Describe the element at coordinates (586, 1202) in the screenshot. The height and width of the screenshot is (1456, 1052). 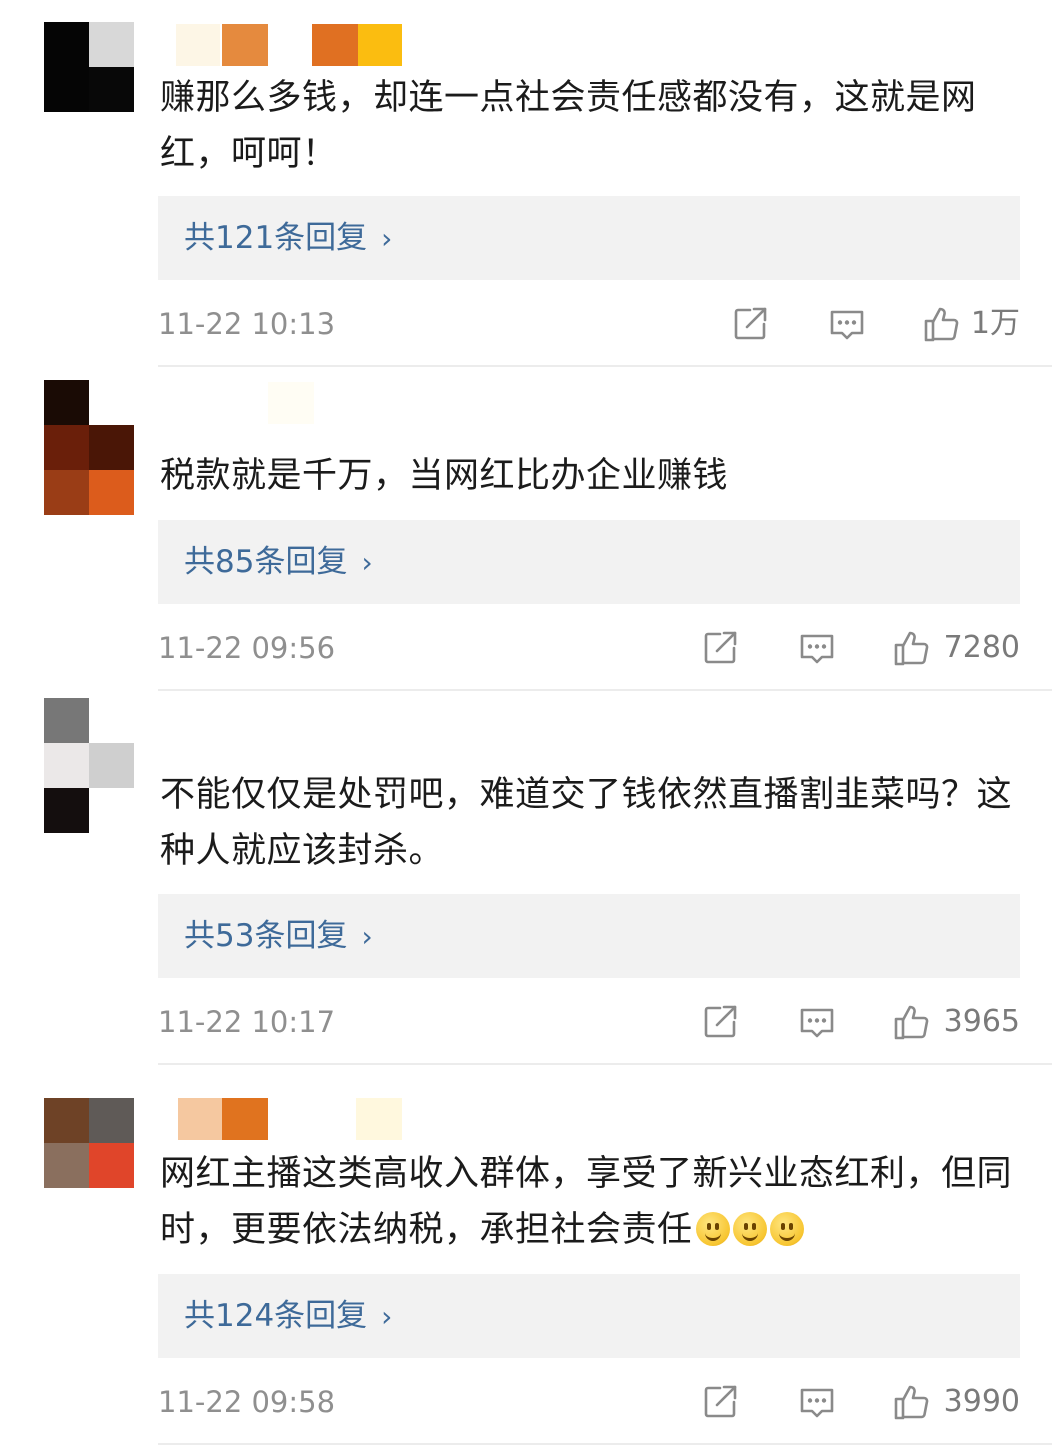
I see `comment-text-body: 网红主播这类高收入群体，享受了新兴业态红利，但同时，更要依法纳税，承担社会责任` at that location.